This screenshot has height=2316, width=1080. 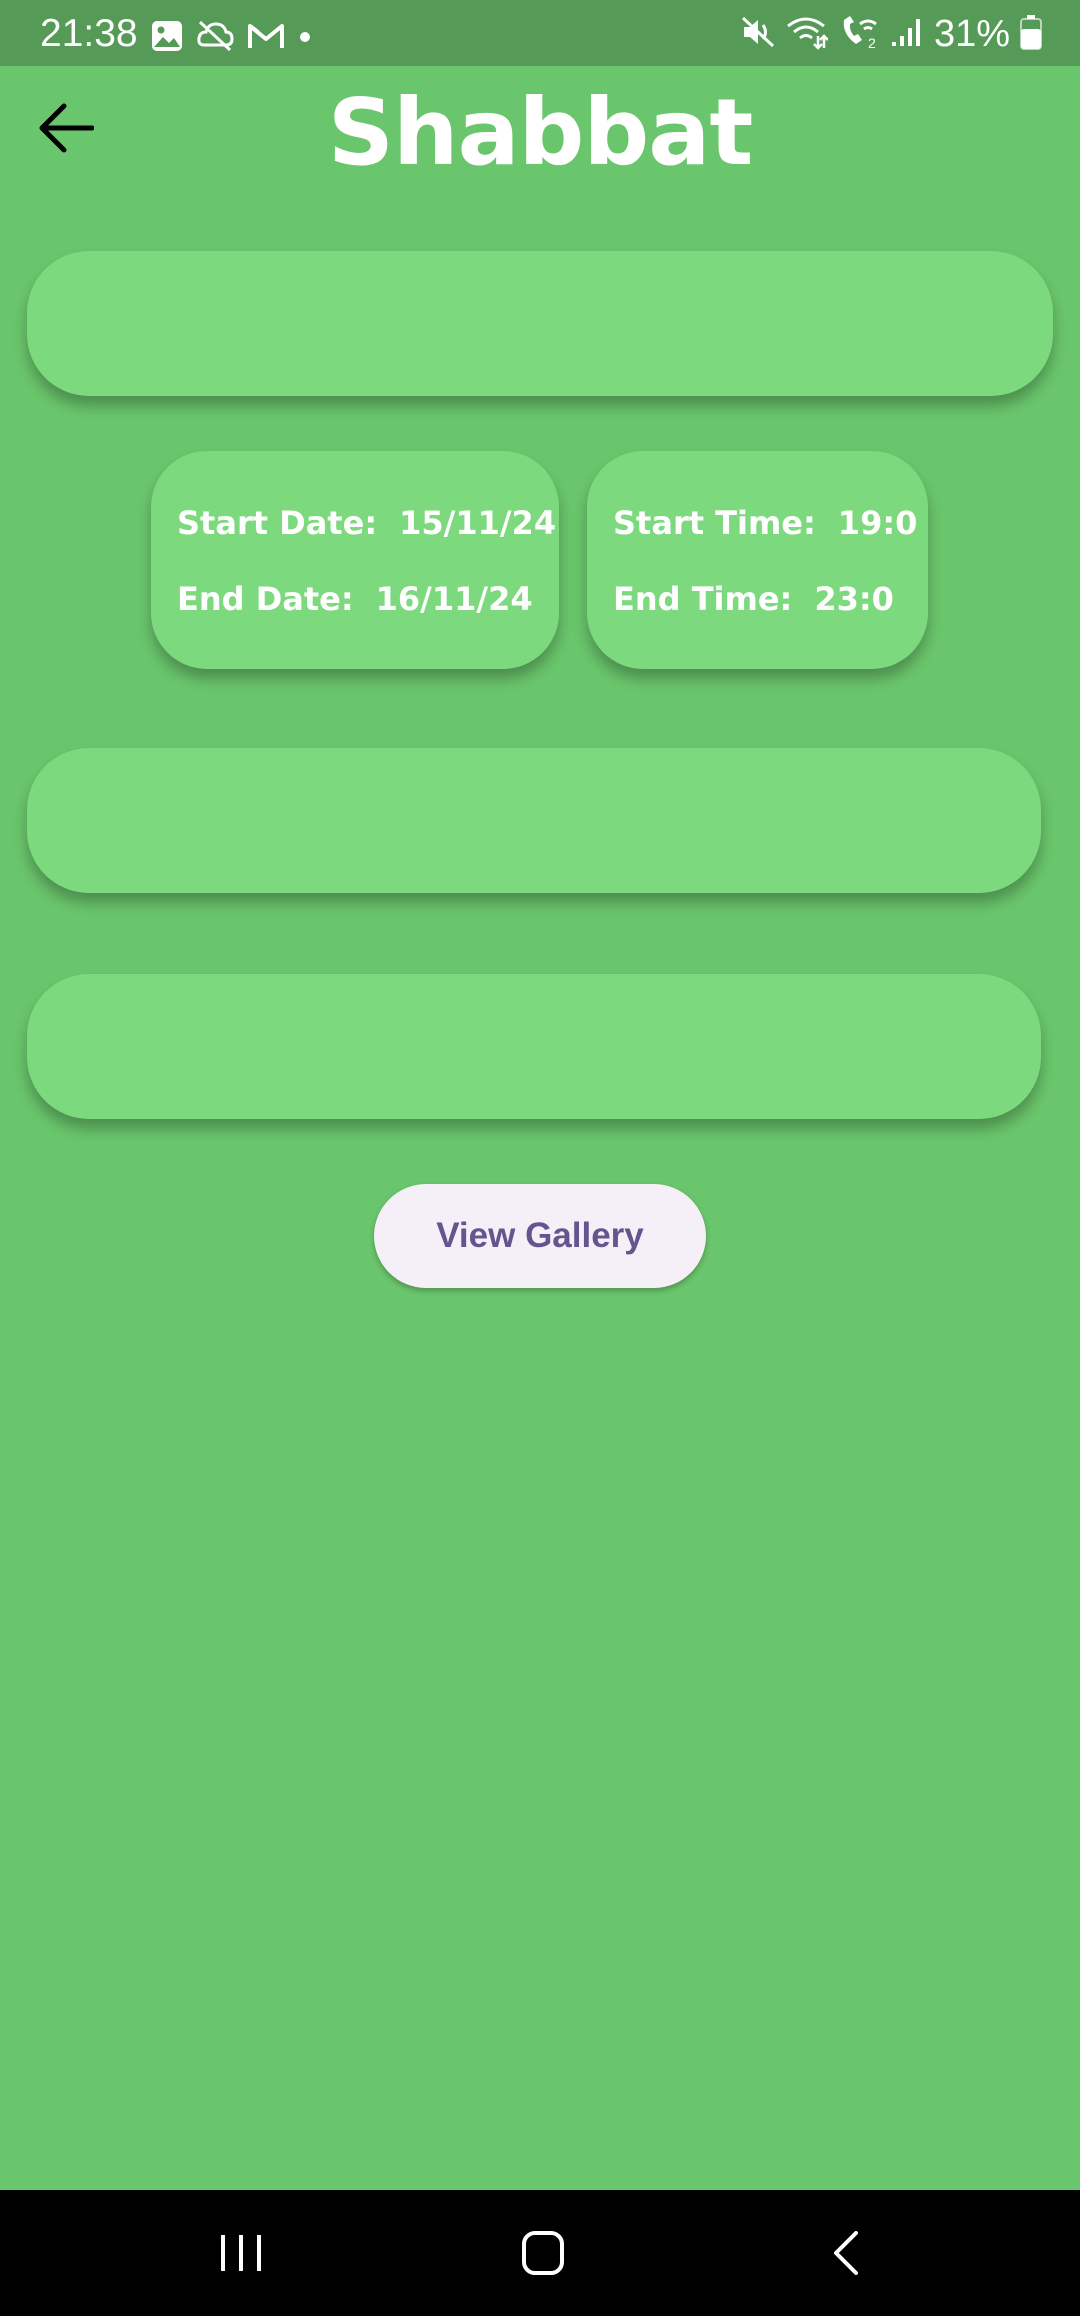 I want to click on battery-percent: 31%, so click(x=971, y=34).